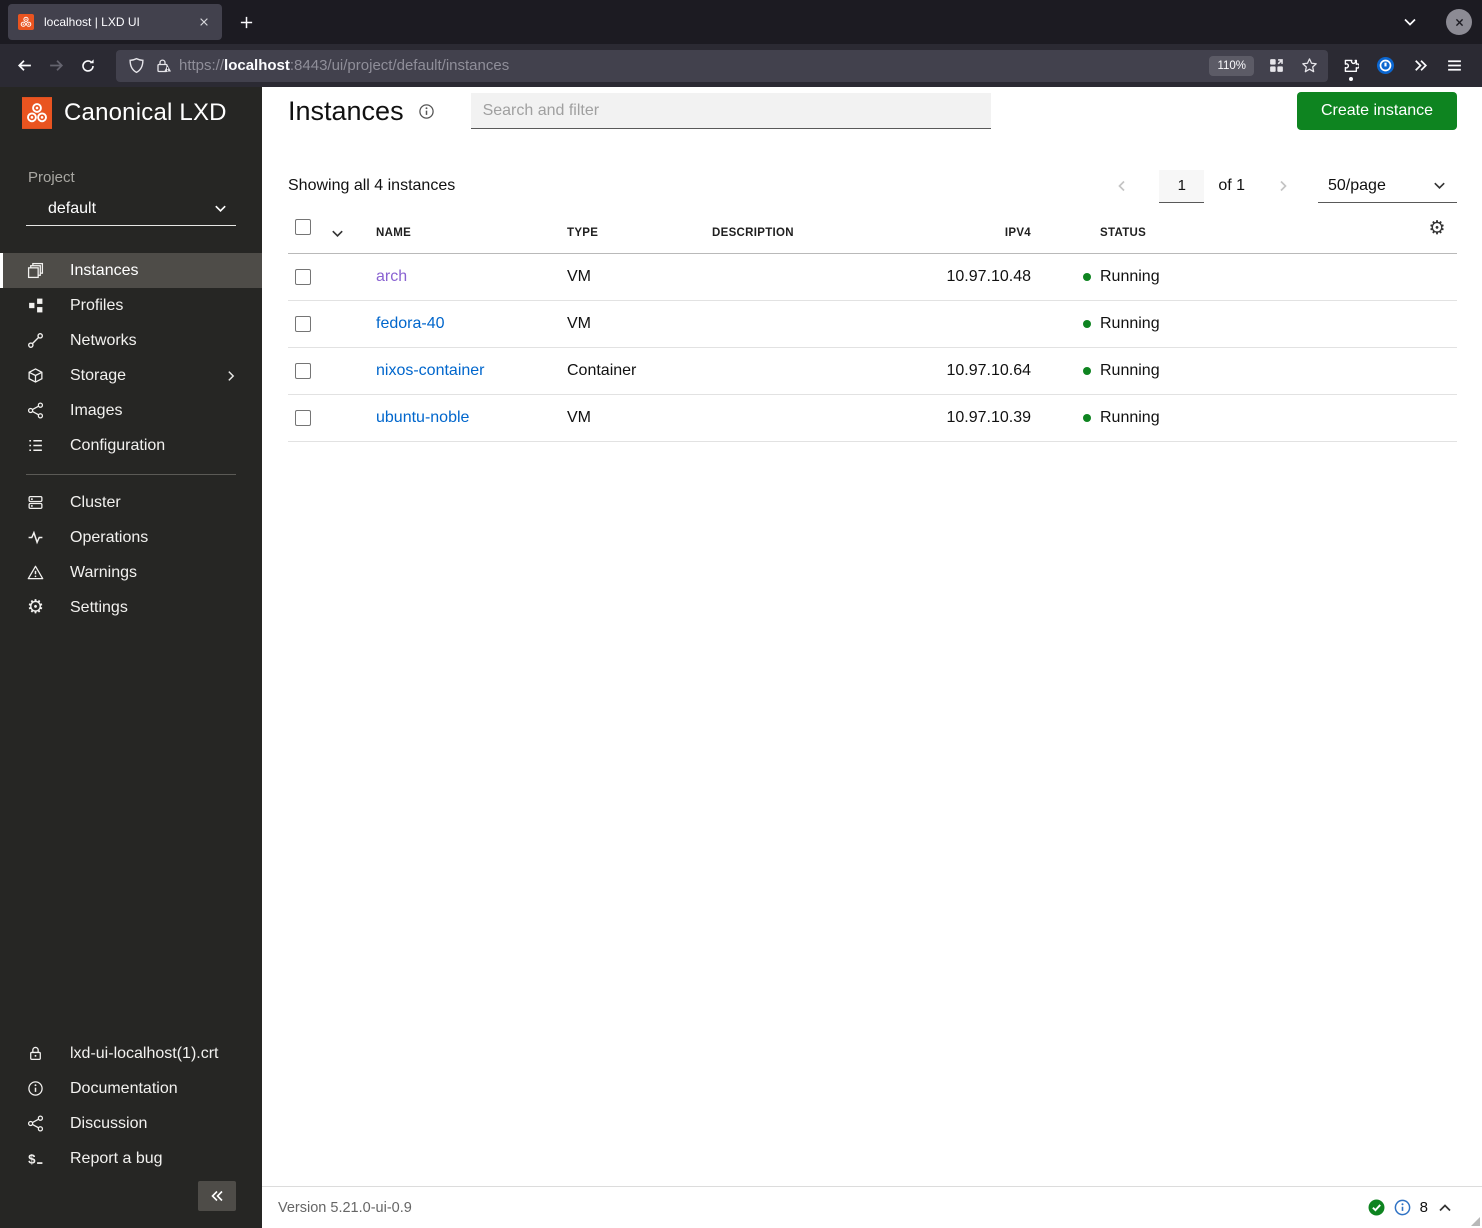 The height and width of the screenshot is (1228, 1482). What do you see at coordinates (422, 417) in the screenshot?
I see `instance-link: ubuntu-noble` at bounding box center [422, 417].